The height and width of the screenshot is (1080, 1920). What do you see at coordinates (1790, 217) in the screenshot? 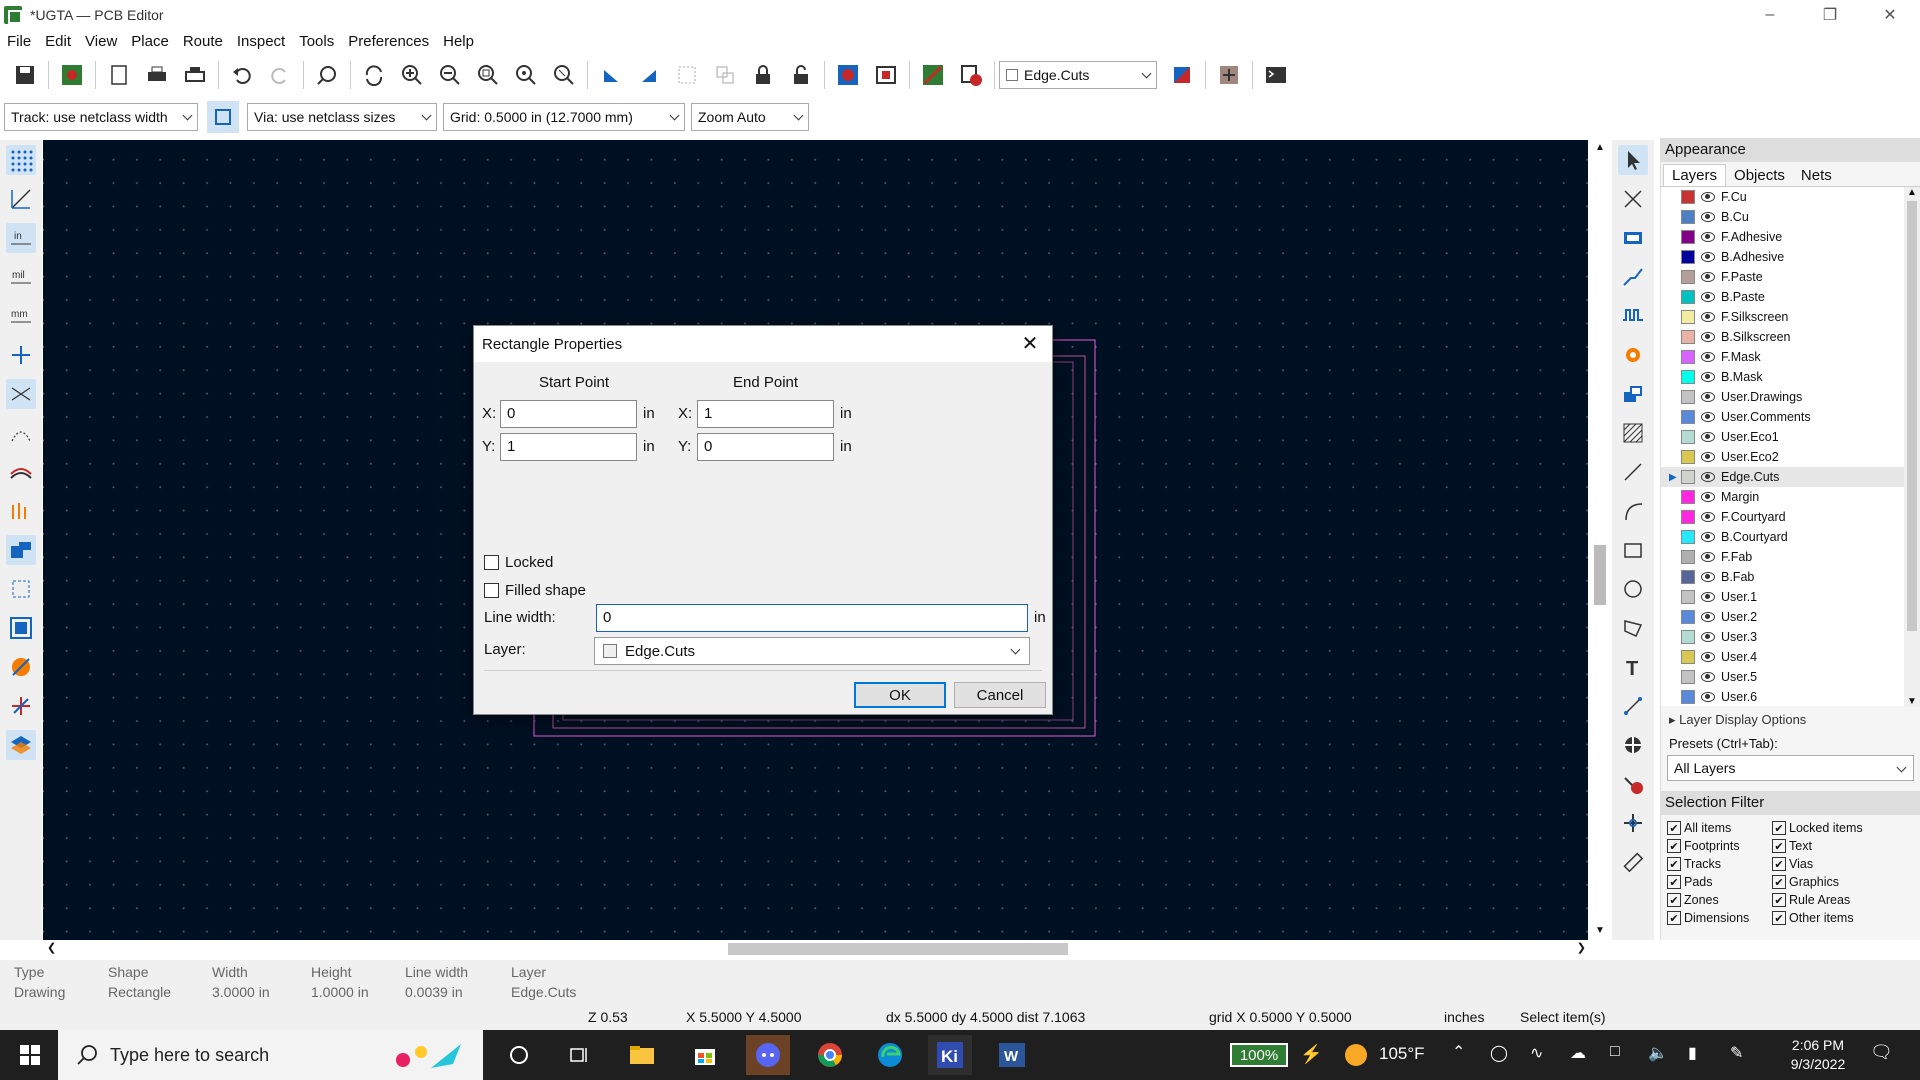
I see `layer-row: B.Cu` at bounding box center [1790, 217].